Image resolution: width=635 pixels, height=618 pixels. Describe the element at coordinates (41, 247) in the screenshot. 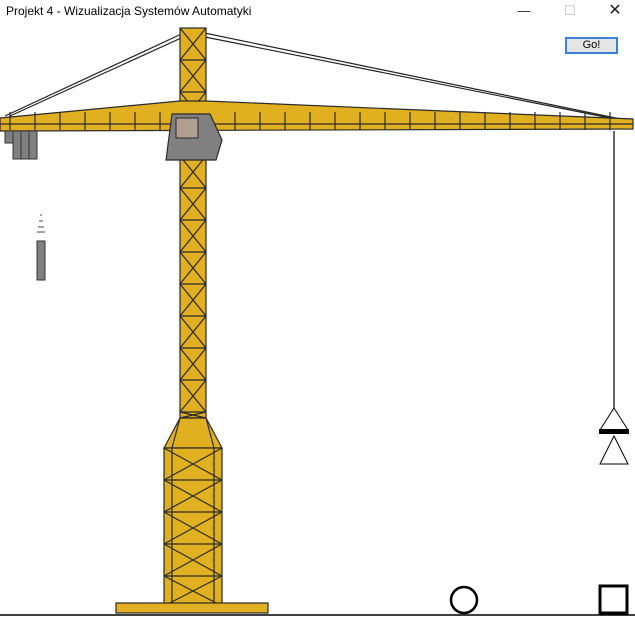

I see `gray-block` at that location.